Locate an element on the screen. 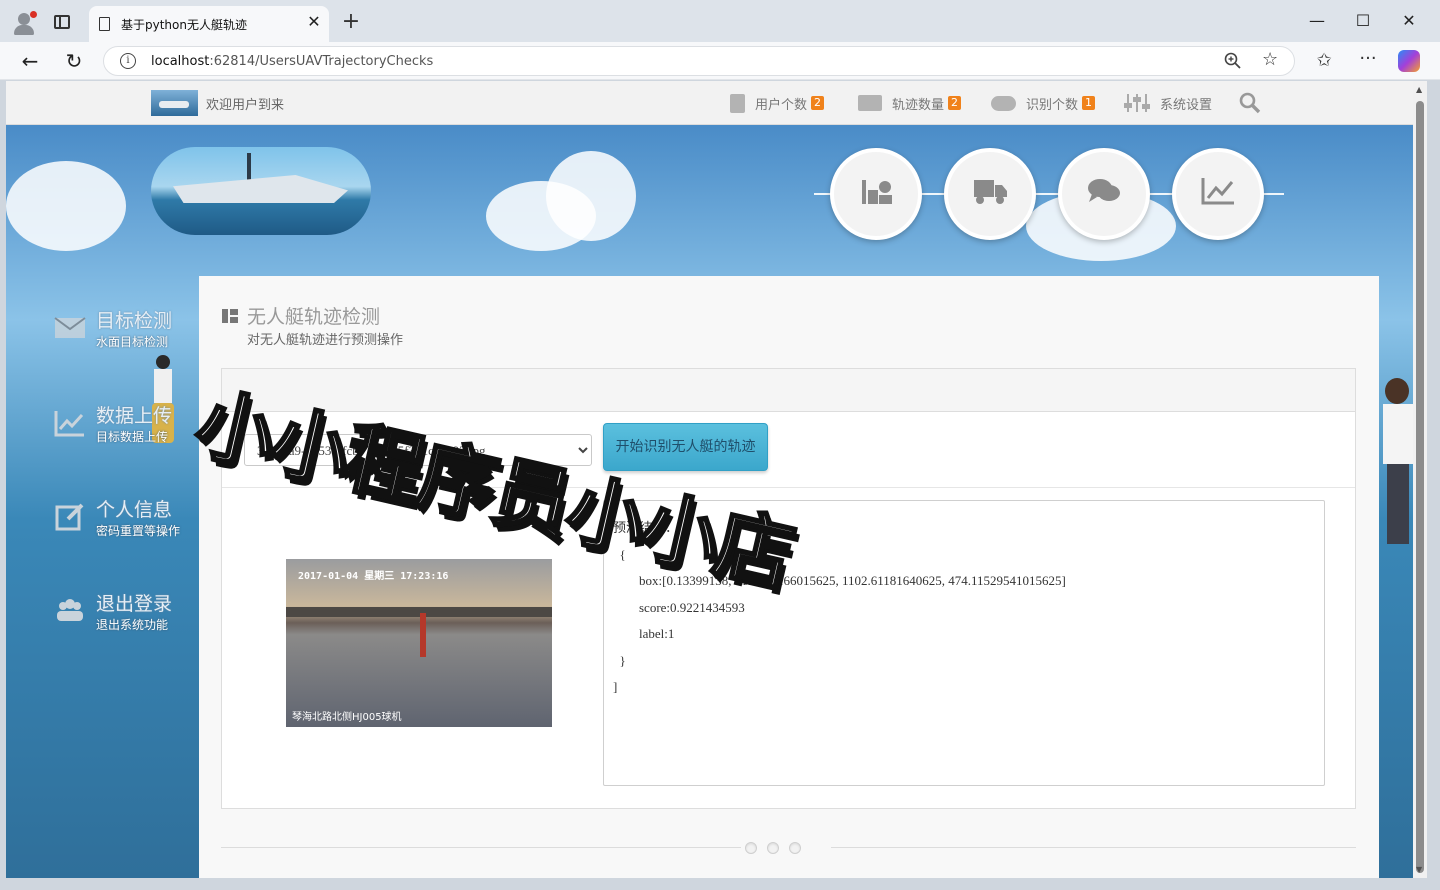 Image resolution: width=1440 pixels, height=890 pixels. hero-boat-image is located at coordinates (261, 191).